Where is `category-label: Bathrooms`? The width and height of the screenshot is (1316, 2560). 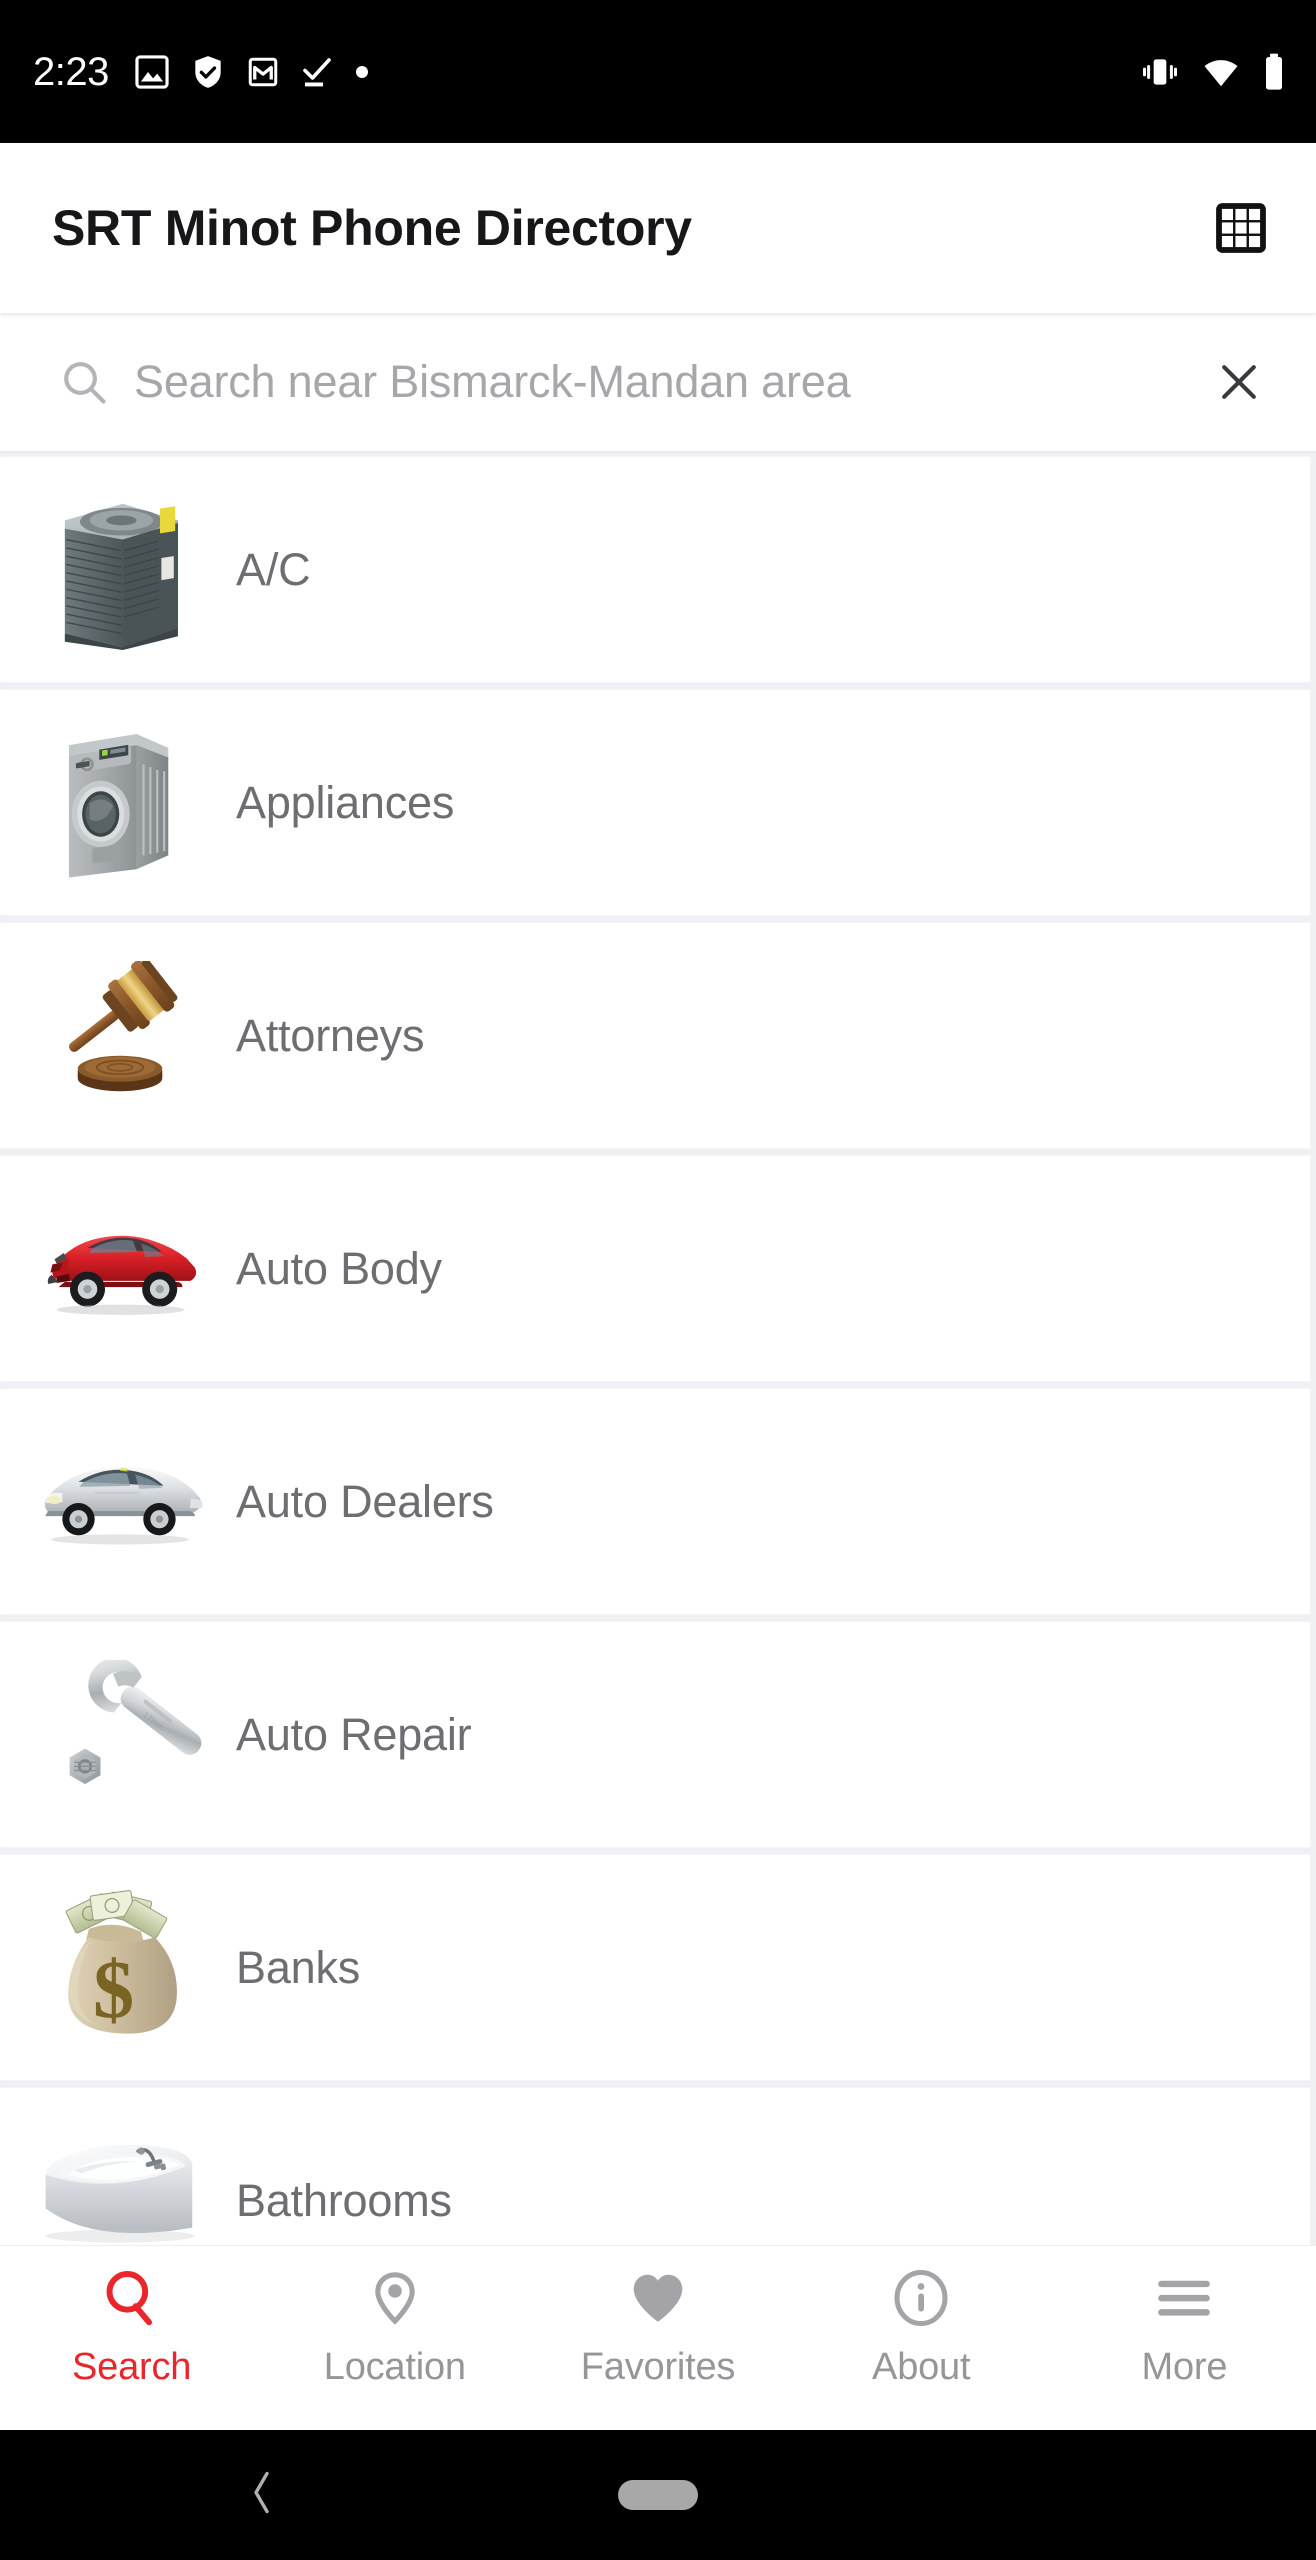 category-label: Bathrooms is located at coordinates (344, 2200).